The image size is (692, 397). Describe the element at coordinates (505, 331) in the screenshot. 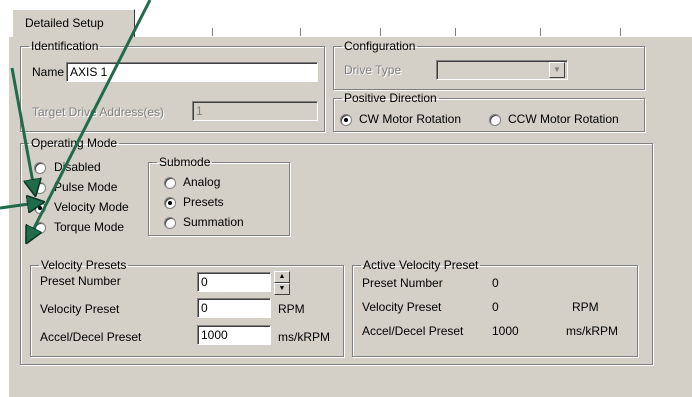

I see `active-accel-decel-value: 1000` at that location.